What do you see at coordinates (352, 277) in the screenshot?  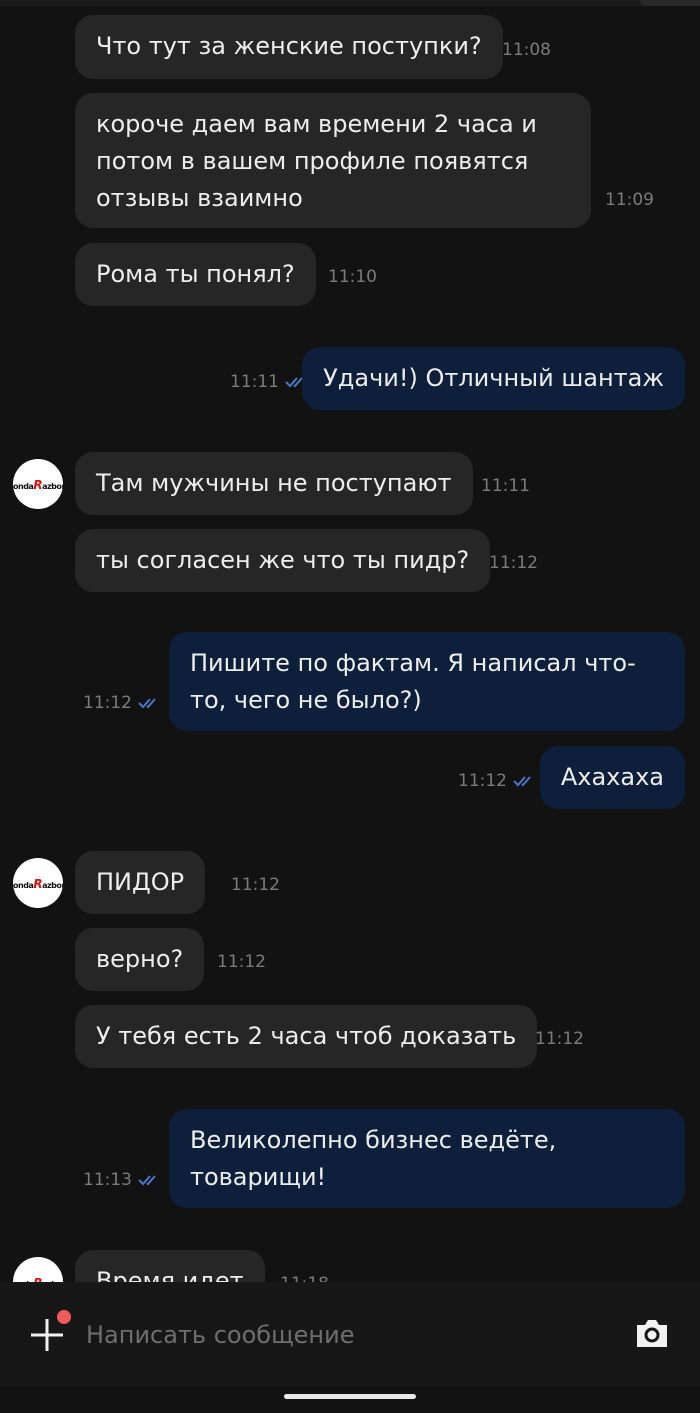 I see `message-time: 11:10` at bounding box center [352, 277].